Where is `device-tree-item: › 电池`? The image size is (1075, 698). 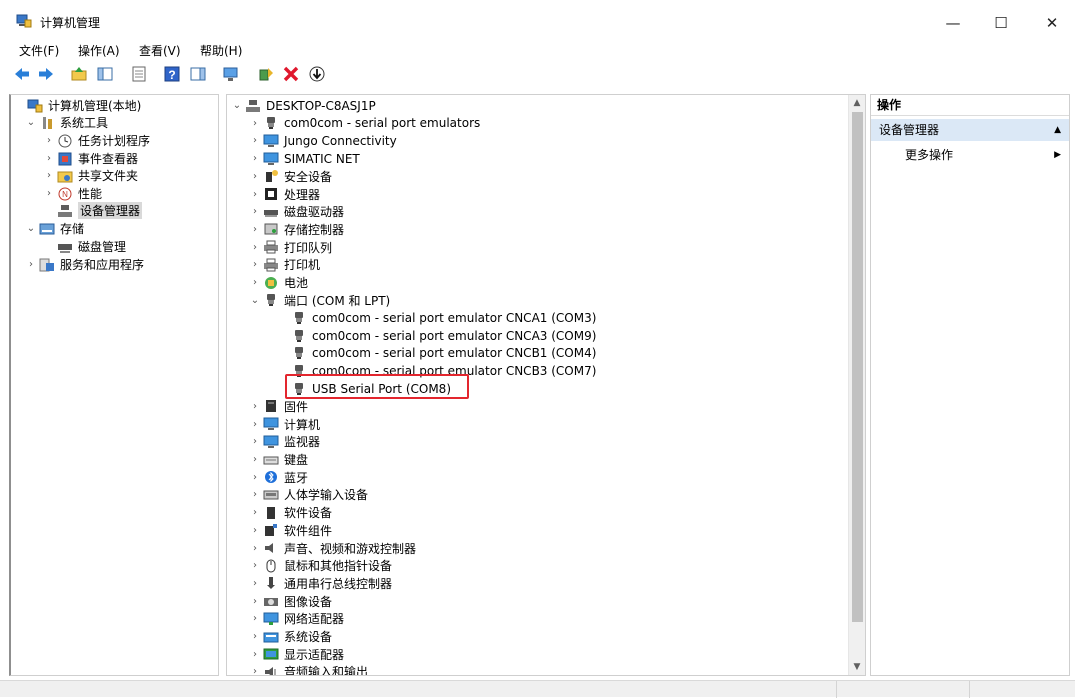 device-tree-item: › 电池 is located at coordinates (278, 282).